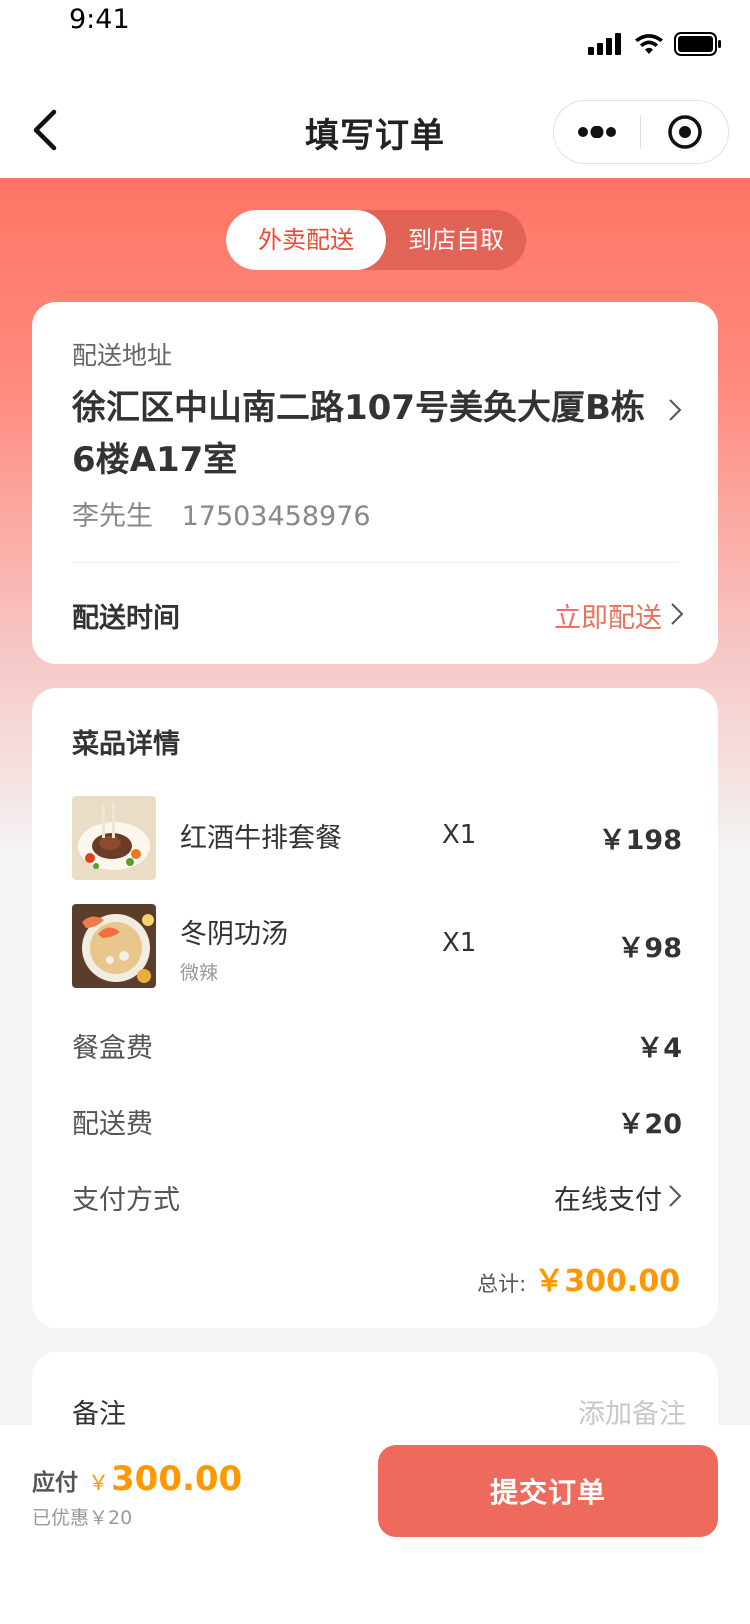 This screenshot has width=750, height=1624. Describe the element at coordinates (375, 562) in the screenshot. I see `divider` at that location.